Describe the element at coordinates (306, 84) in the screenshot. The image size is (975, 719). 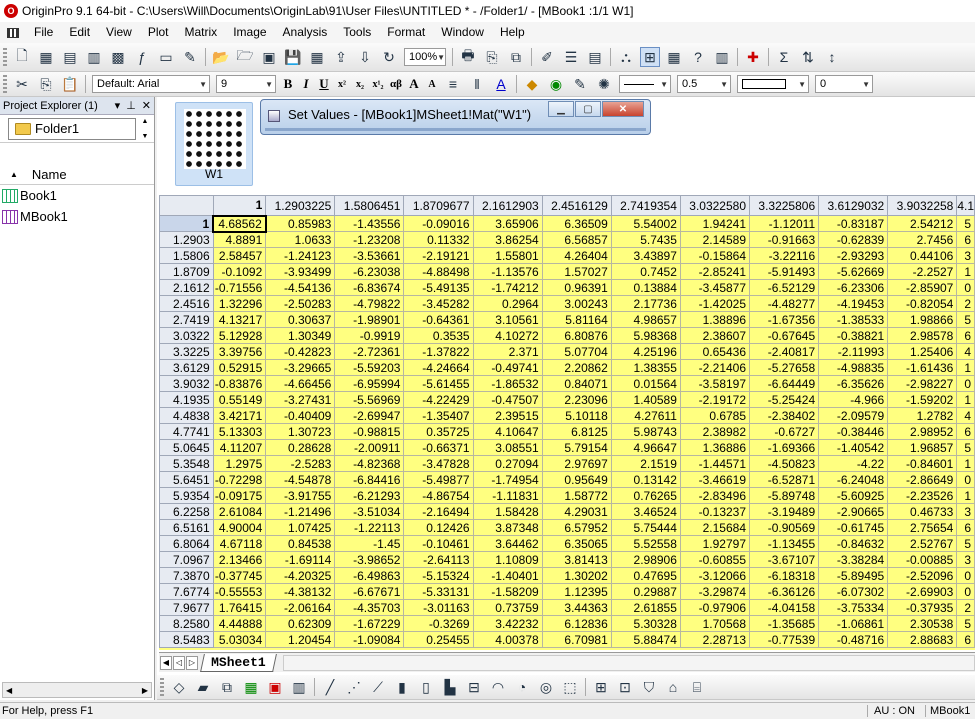
I see `italic-icon: I` at that location.